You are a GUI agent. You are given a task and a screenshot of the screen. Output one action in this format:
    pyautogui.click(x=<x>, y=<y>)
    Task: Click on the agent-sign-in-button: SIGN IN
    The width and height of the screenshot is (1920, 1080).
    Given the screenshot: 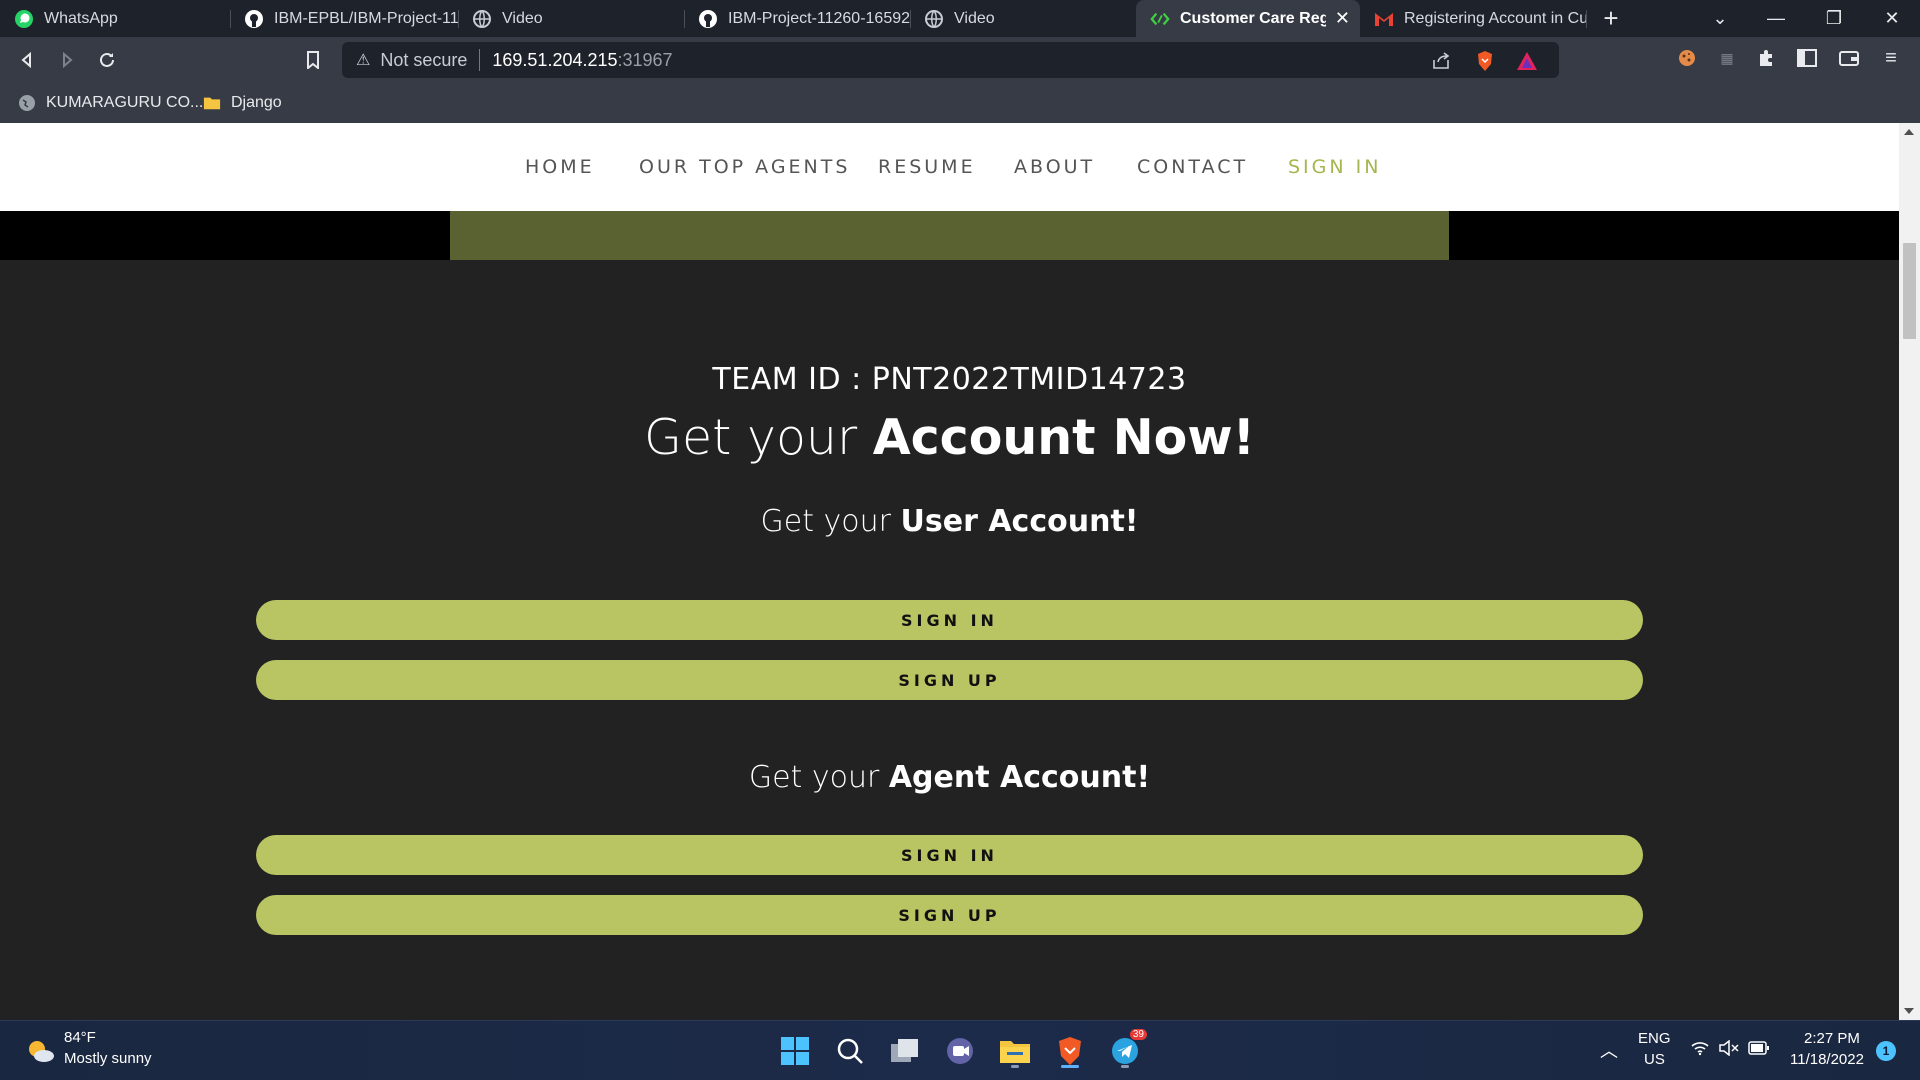 What is the action you would take?
    pyautogui.click(x=949, y=855)
    